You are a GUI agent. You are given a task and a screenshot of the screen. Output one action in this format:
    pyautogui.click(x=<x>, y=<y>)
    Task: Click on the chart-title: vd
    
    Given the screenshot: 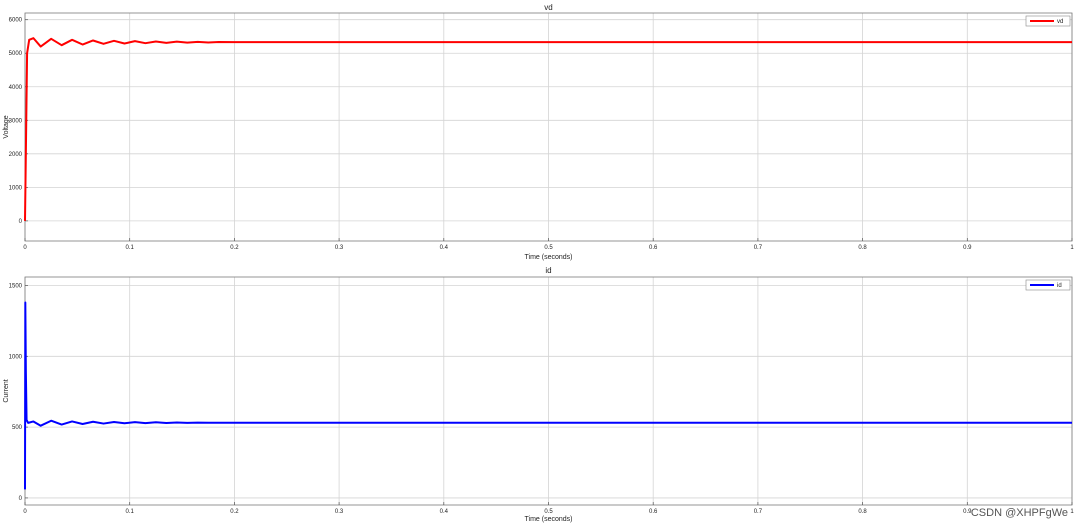 What is the action you would take?
    pyautogui.click(x=548, y=7)
    